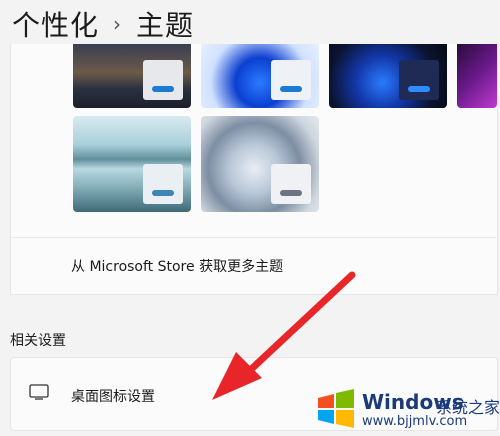 The image size is (500, 436). I want to click on watermark: Windows 系统之家 www.bjjmlv.com, so click(405, 408).